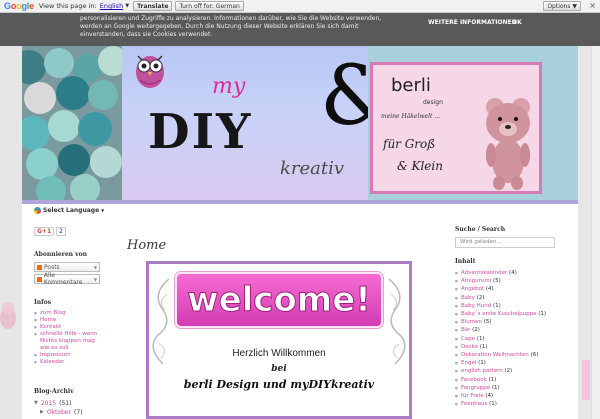 Image resolution: width=600 pixels, height=419 pixels. I want to click on collapse-icon: ▼, so click(36, 403).